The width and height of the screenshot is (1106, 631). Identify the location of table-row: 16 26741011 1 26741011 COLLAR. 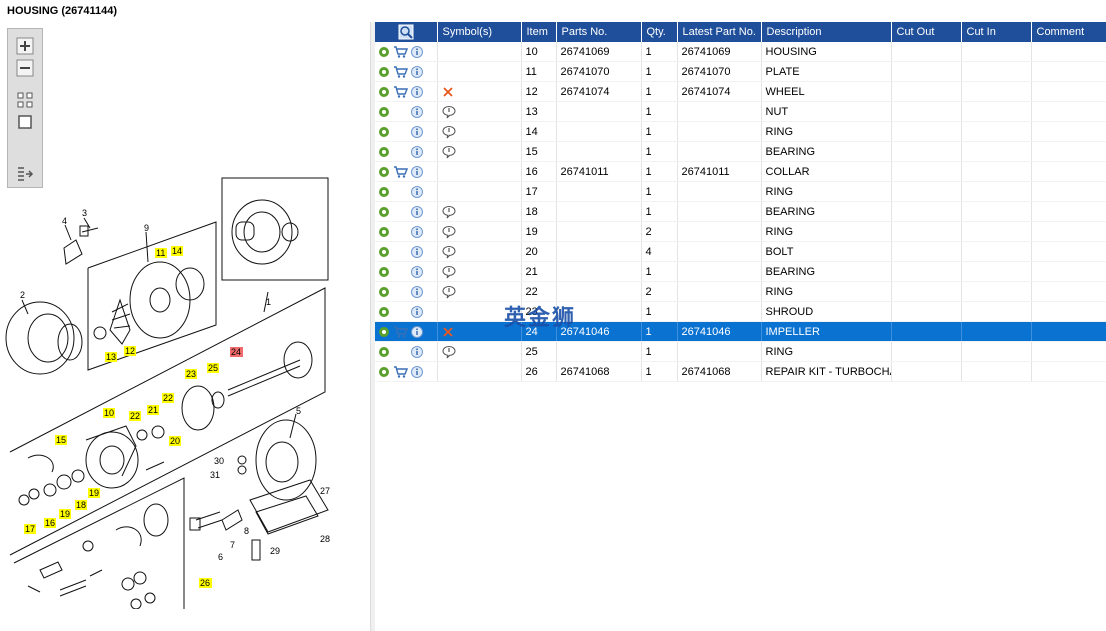
(740, 171).